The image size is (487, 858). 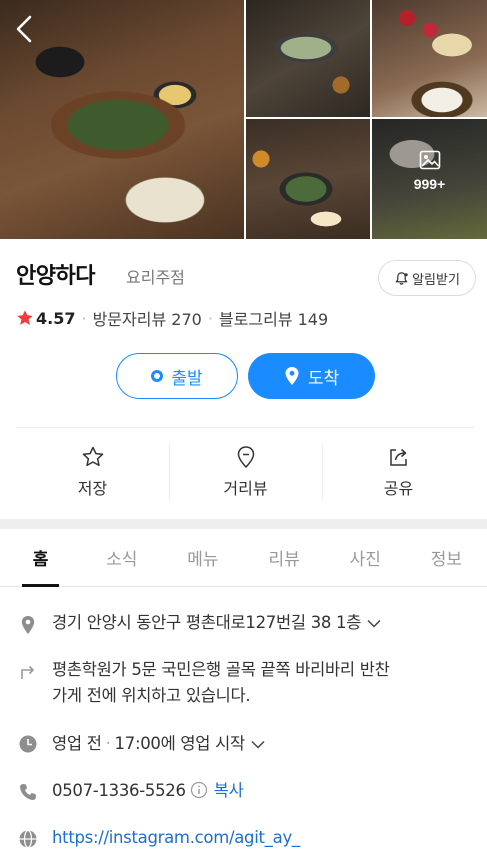 What do you see at coordinates (28, 792) in the screenshot?
I see `phone-icon` at bounding box center [28, 792].